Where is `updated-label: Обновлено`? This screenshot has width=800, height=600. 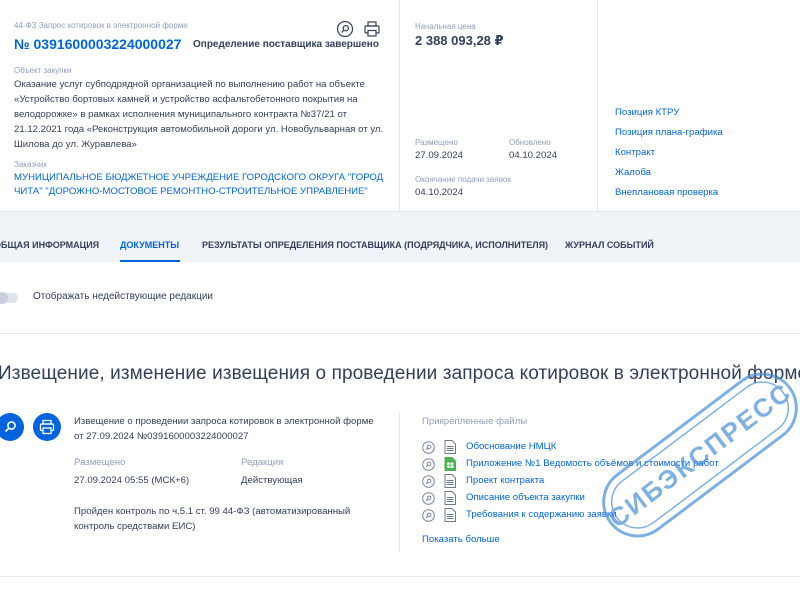 updated-label: Обновлено is located at coordinates (530, 142).